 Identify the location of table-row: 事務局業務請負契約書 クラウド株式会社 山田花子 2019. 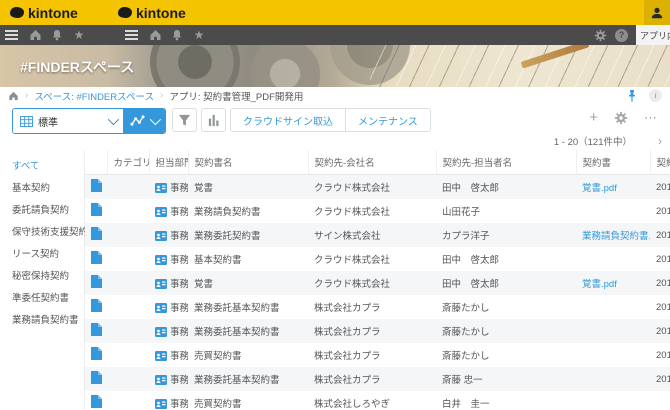
(377, 211).